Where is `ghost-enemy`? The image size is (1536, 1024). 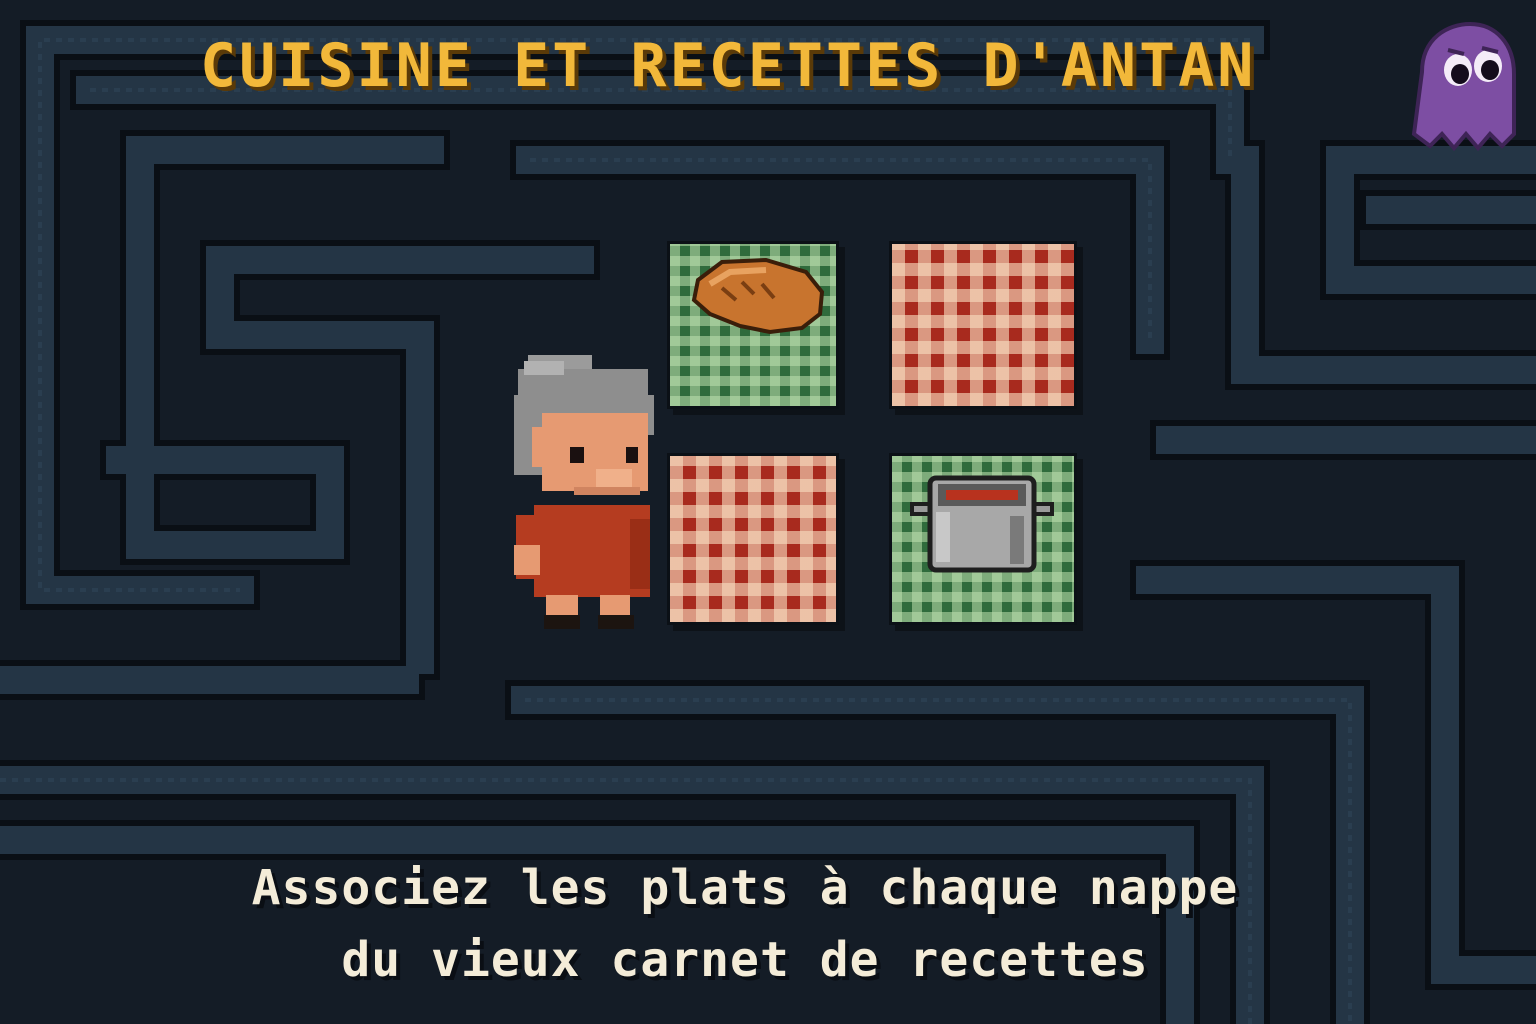
ghost-enemy is located at coordinates (1464, 89).